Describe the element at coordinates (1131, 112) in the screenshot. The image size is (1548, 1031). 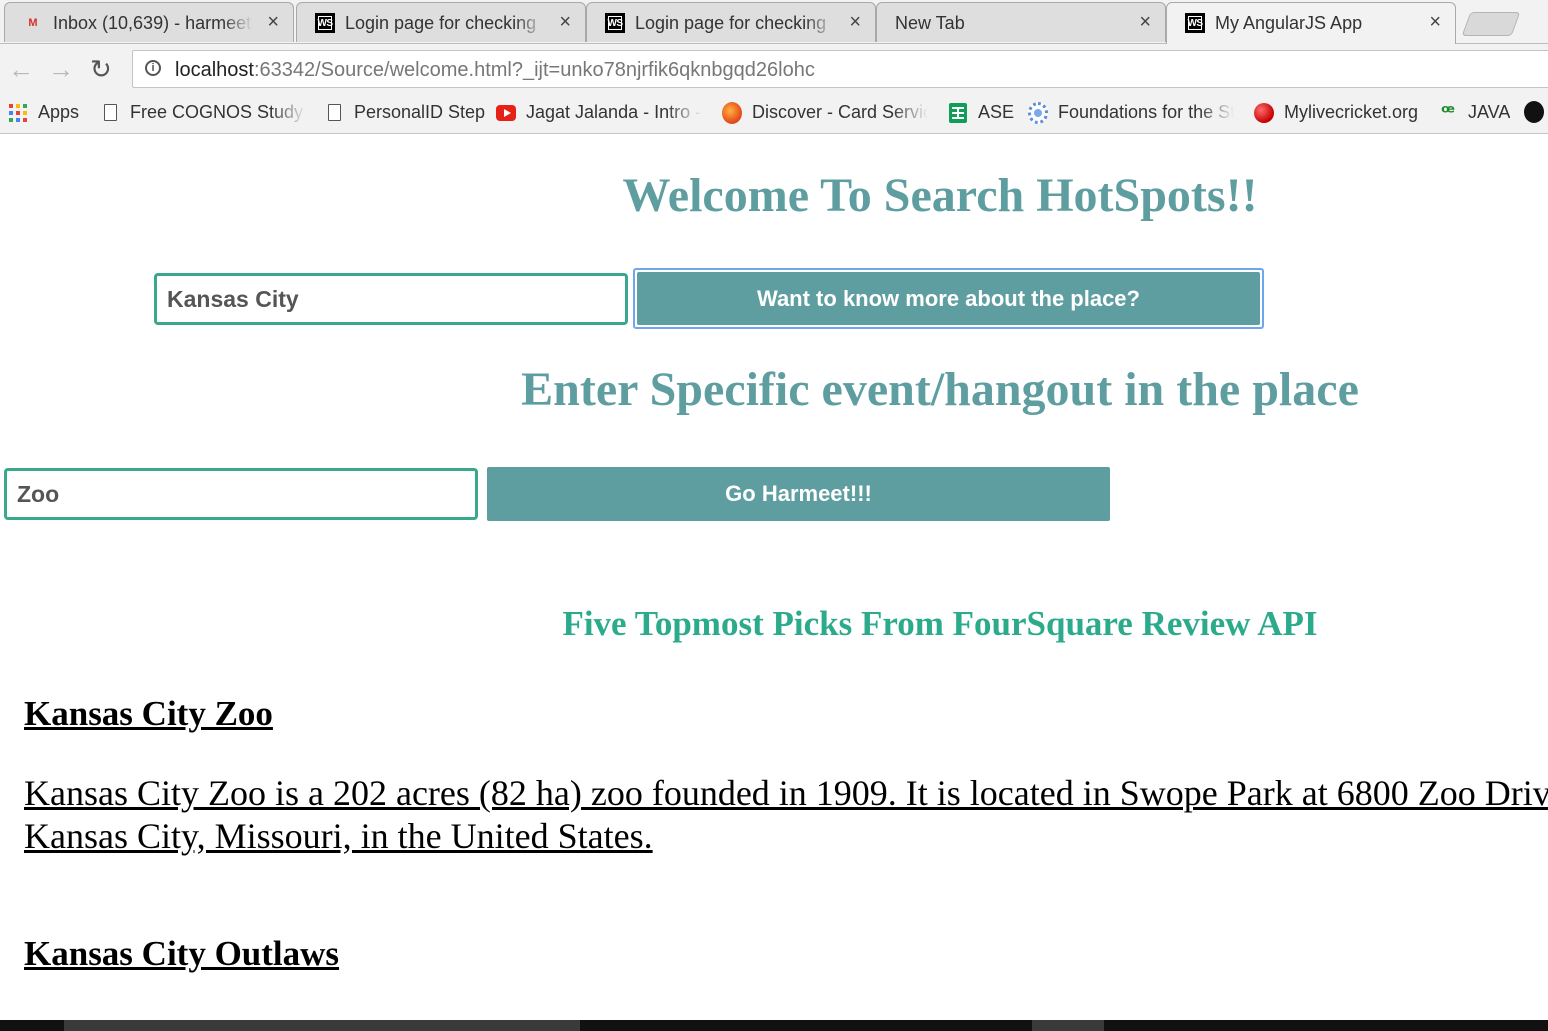
I see `bookmark-foundations: Foundations for the St` at that location.